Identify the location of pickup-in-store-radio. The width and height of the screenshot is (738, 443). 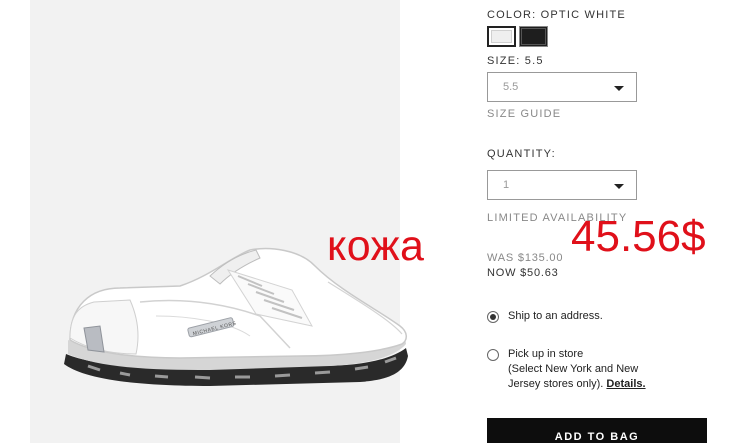
(493, 355).